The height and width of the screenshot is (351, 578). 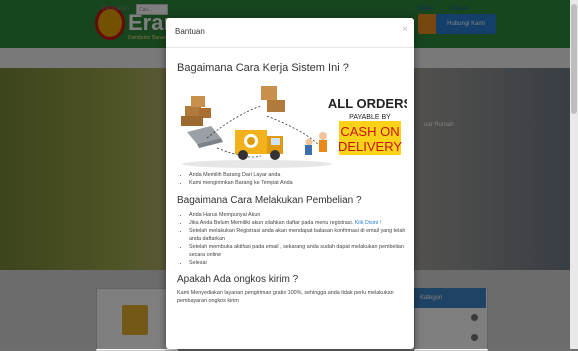 I want to click on list-item: Anda Harus Mempunyai Akun, so click(x=299, y=215).